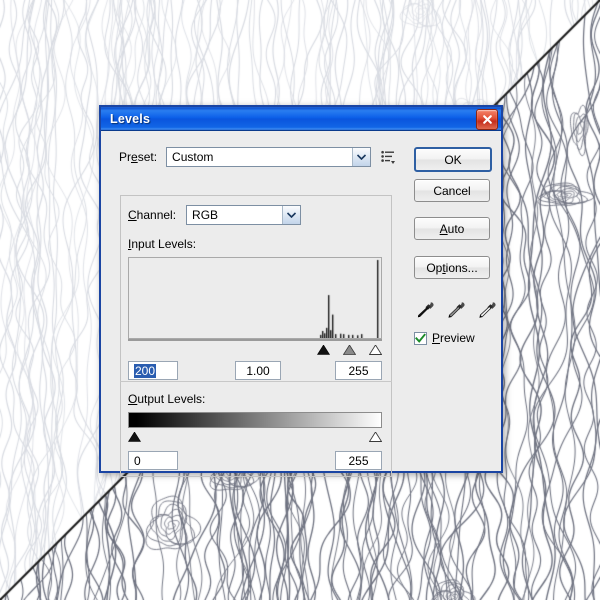 Image resolution: width=600 pixels, height=600 pixels. Describe the element at coordinates (375, 435) in the screenshot. I see `output-highlight-thumb` at that location.